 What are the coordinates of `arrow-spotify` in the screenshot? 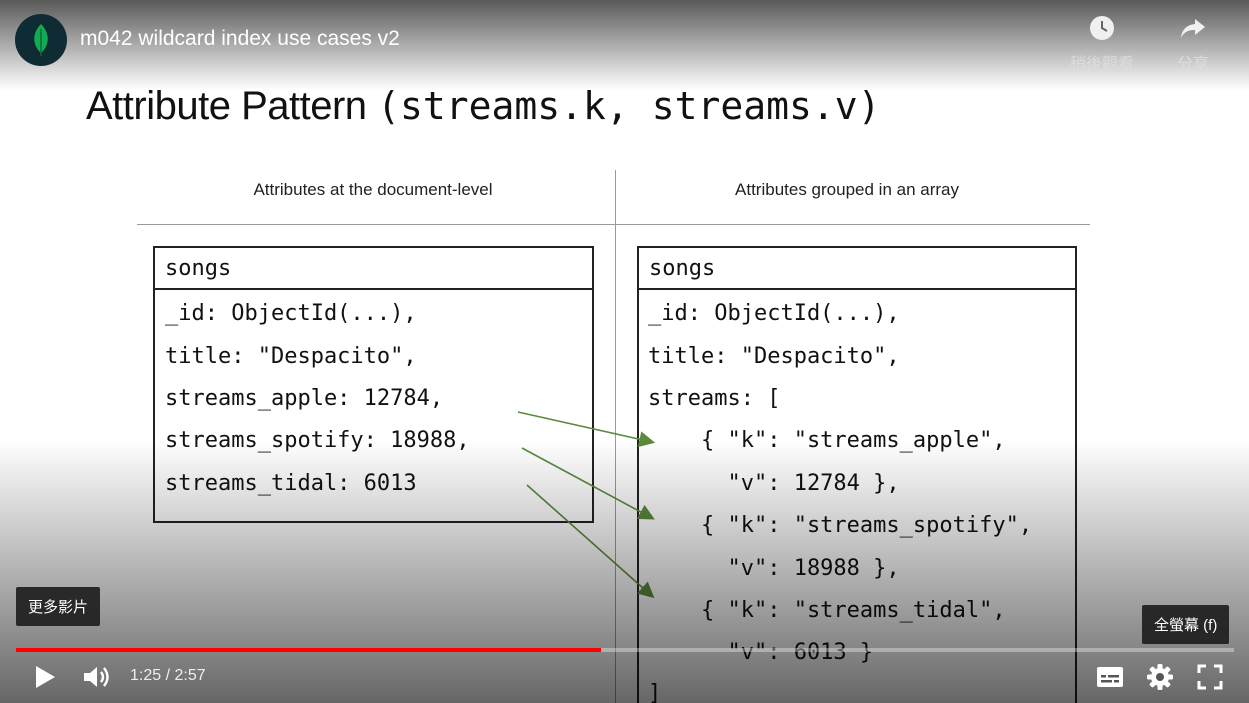 It's located at (588, 483).